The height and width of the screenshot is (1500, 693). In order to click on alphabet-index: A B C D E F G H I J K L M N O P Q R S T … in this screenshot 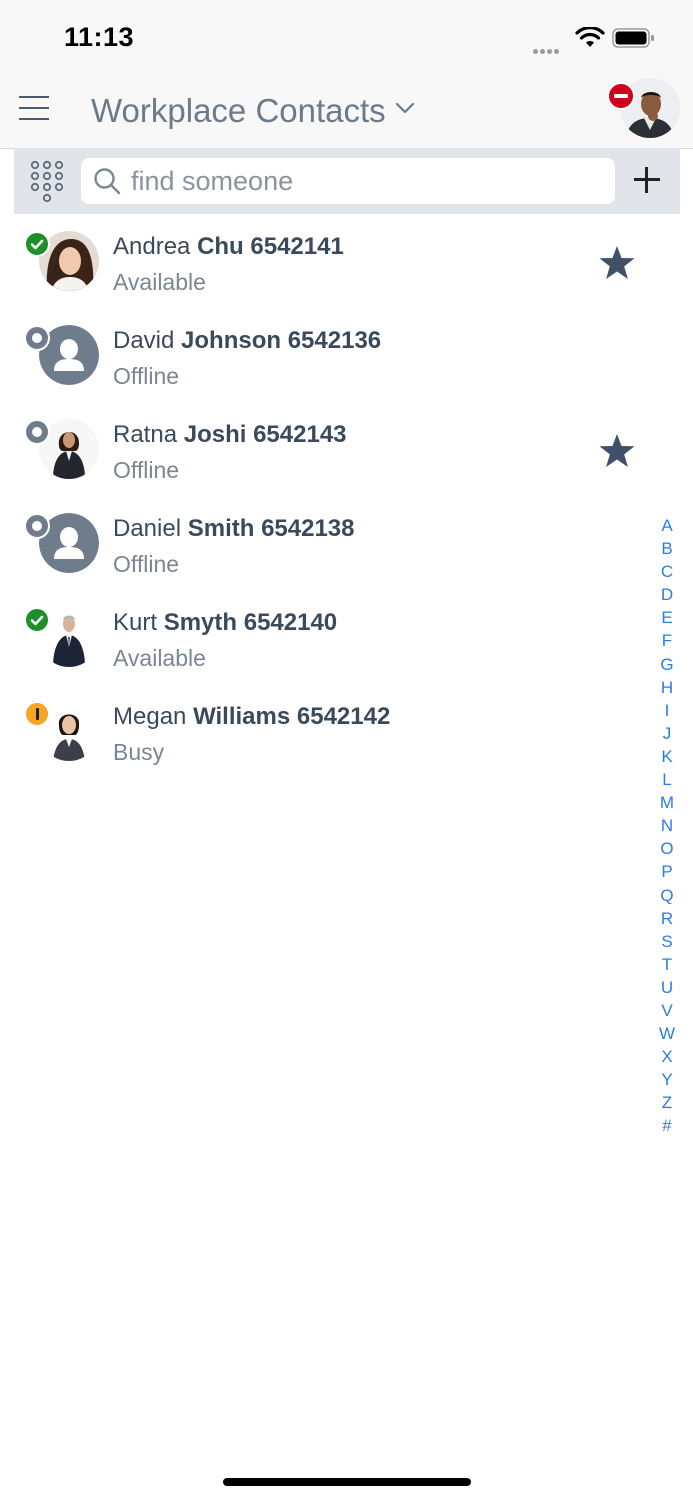, I will do `click(667, 826)`.